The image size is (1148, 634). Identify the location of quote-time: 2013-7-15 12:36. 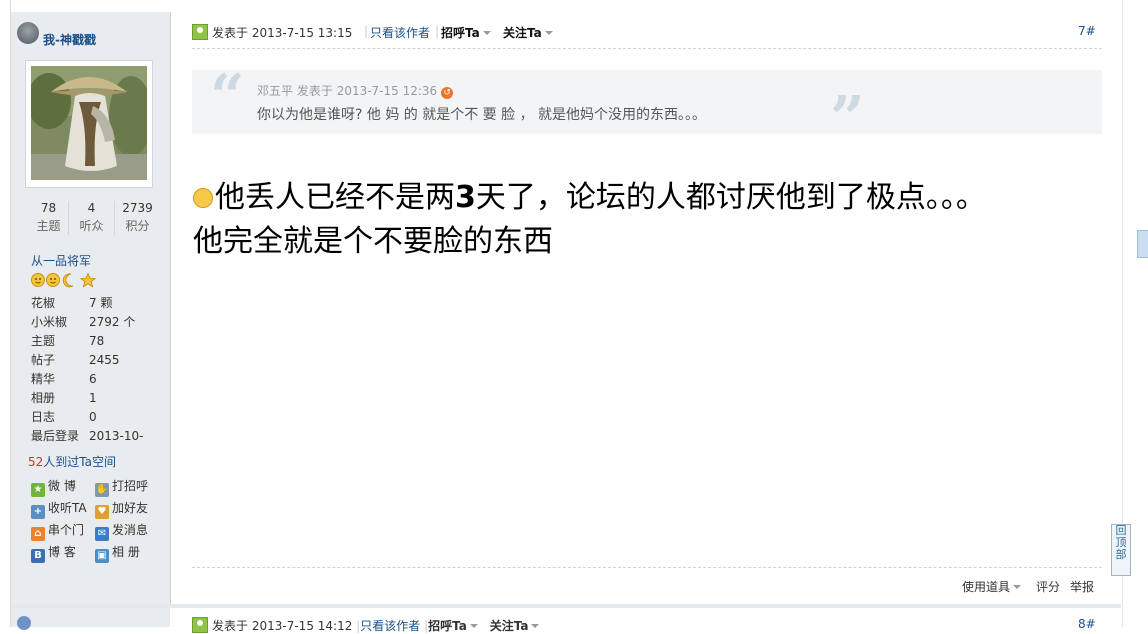
(387, 91).